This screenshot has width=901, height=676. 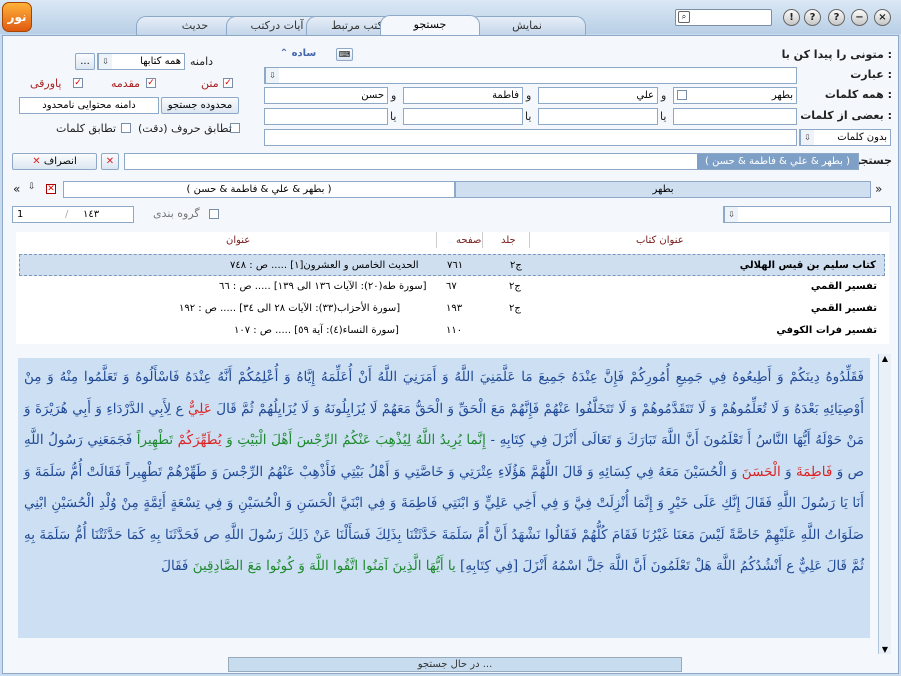 I want to click on mode-simple: ⌃ ساده, so click(x=298, y=54).